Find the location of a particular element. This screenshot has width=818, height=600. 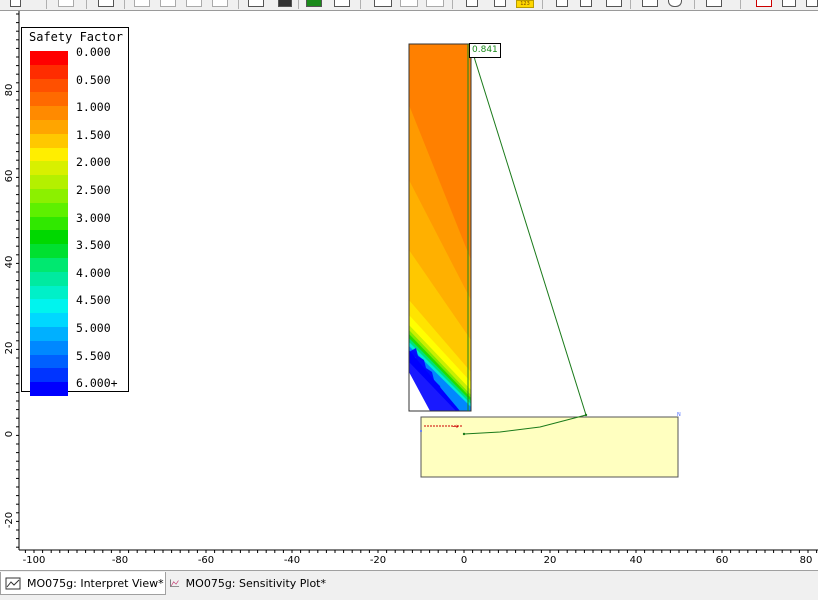

x-tick-label: -20 is located at coordinates (378, 560).